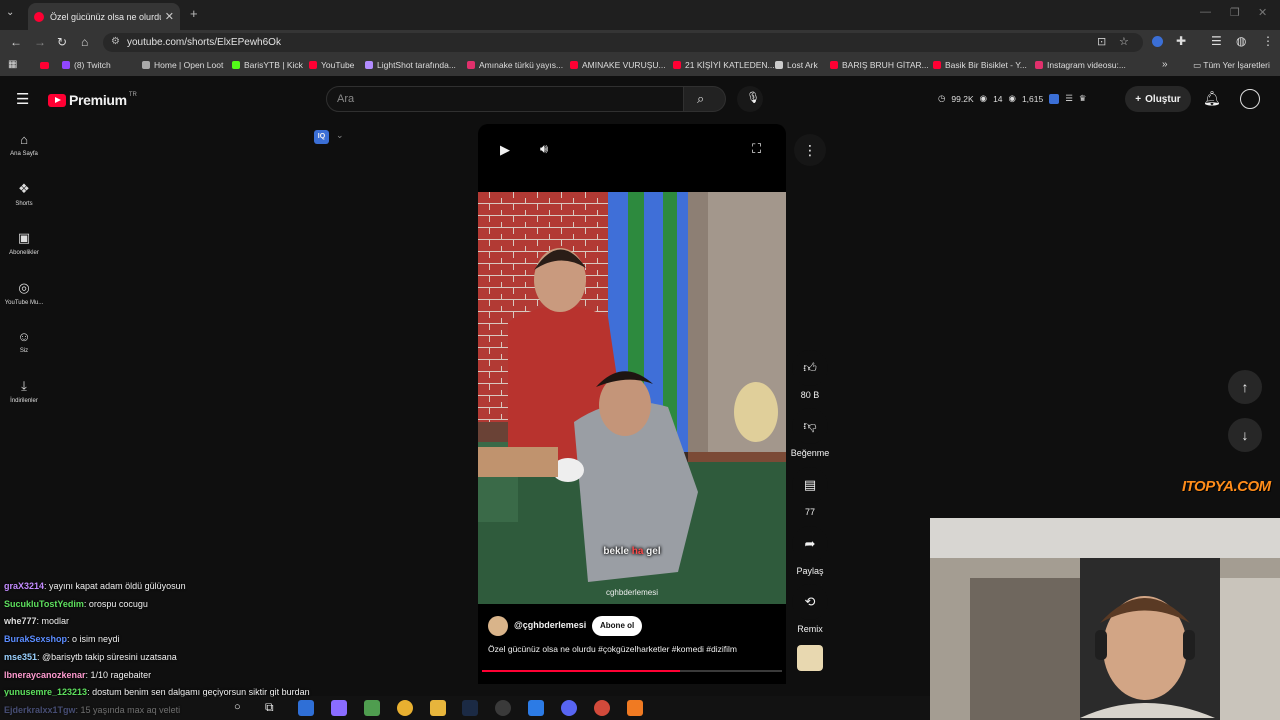 The height and width of the screenshot is (720, 1280). What do you see at coordinates (810, 609) in the screenshot?
I see `remix-button: ⟲ Remix` at bounding box center [810, 609].